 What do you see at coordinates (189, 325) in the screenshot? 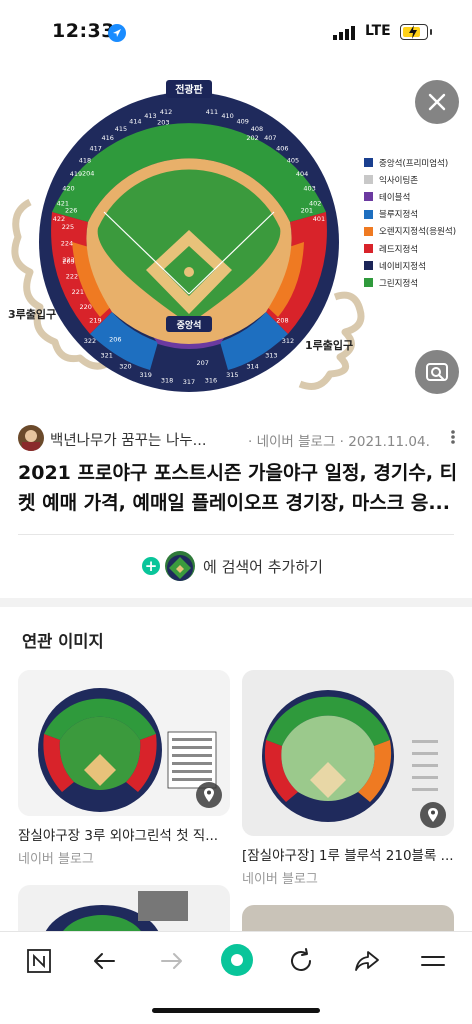
I see `home-label: 중앙석` at bounding box center [189, 325].